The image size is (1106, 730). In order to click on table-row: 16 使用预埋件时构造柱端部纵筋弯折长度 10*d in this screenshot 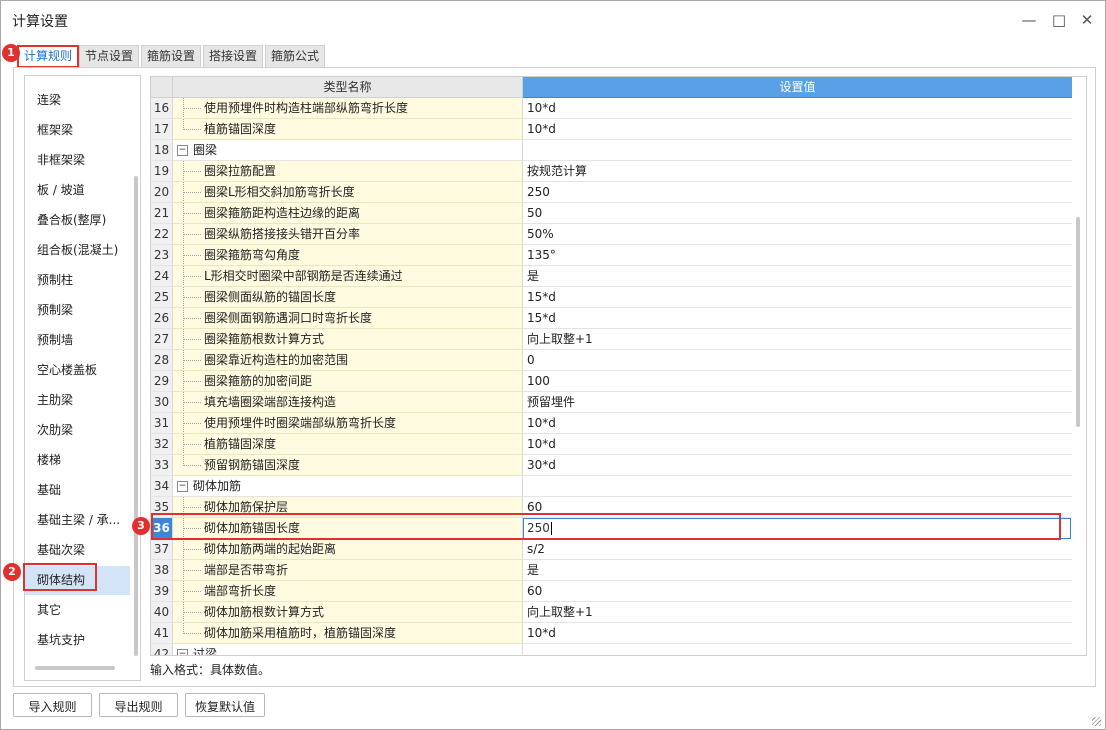, I will do `click(618, 108)`.